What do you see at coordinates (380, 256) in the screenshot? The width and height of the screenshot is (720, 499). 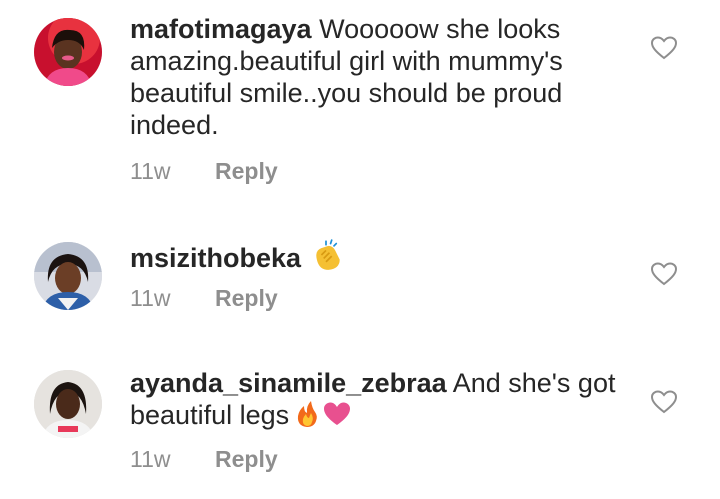 I see `comment-text: msizithobeka` at bounding box center [380, 256].